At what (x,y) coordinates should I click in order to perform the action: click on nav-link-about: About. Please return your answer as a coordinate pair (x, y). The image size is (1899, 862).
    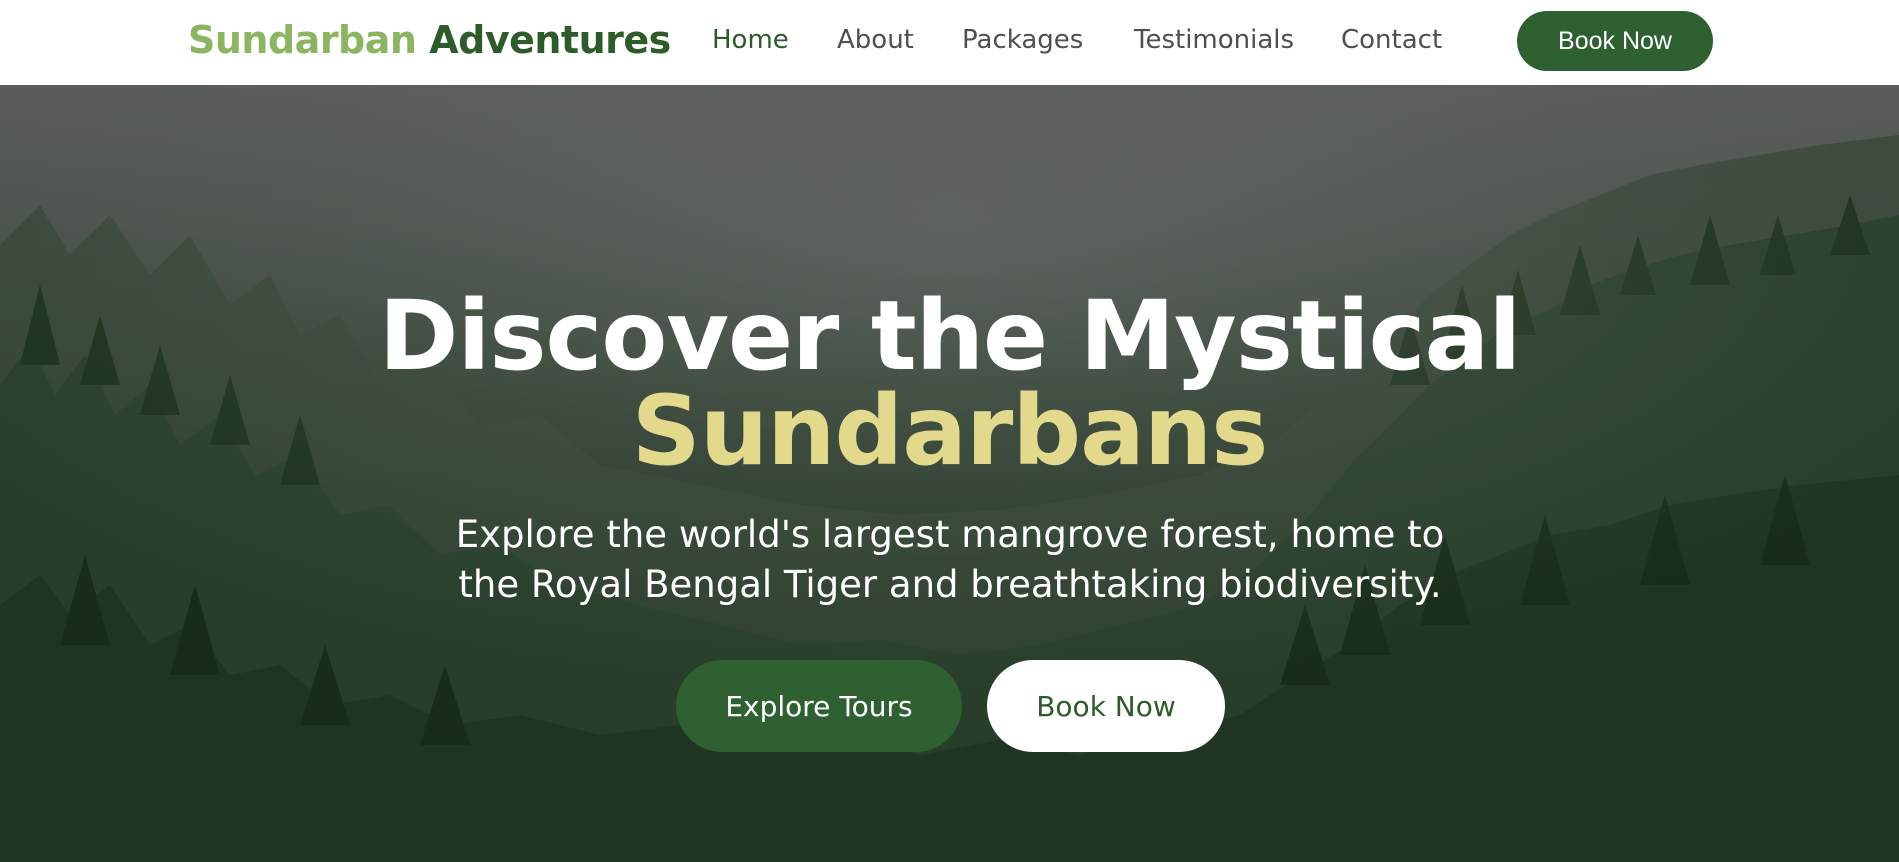
    Looking at the image, I should click on (875, 40).